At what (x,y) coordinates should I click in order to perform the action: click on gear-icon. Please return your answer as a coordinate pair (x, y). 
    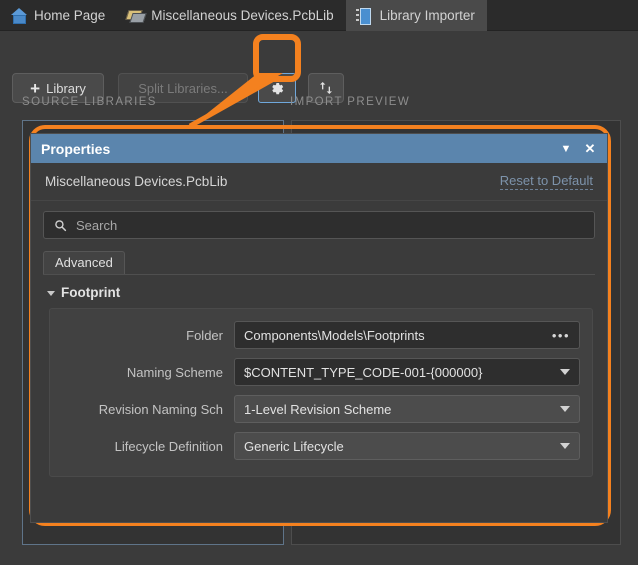
    Looking at the image, I should click on (277, 88).